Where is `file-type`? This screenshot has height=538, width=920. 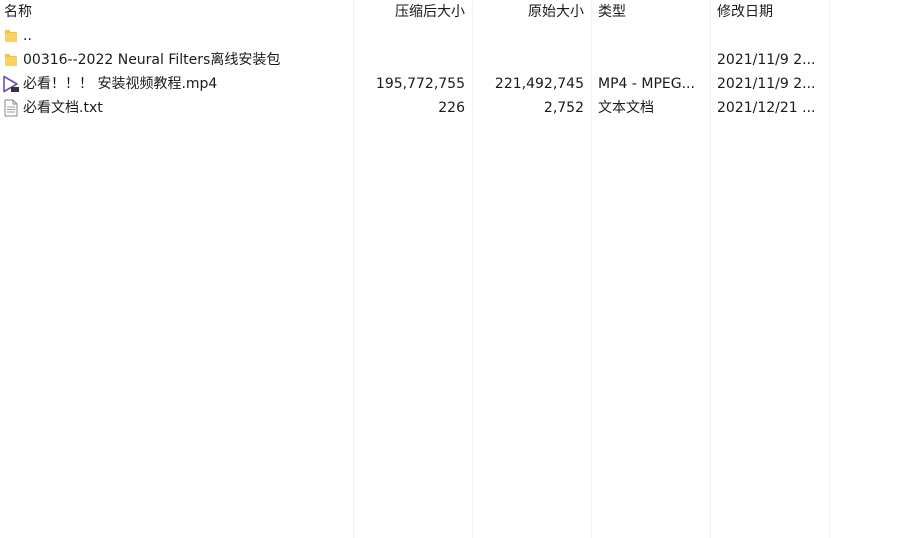 file-type is located at coordinates (652, 60).